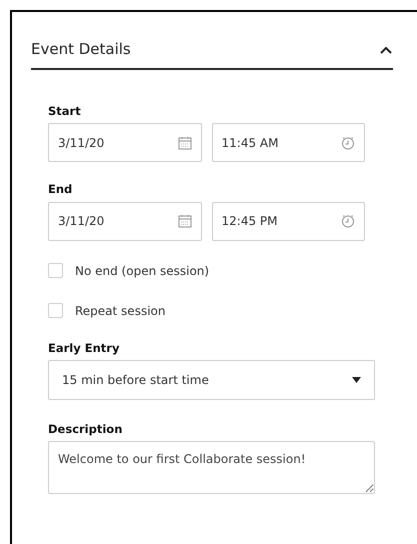 This screenshot has height=544, width=417. Describe the element at coordinates (142, 271) in the screenshot. I see `checkbox-label: No end (open session)` at that location.